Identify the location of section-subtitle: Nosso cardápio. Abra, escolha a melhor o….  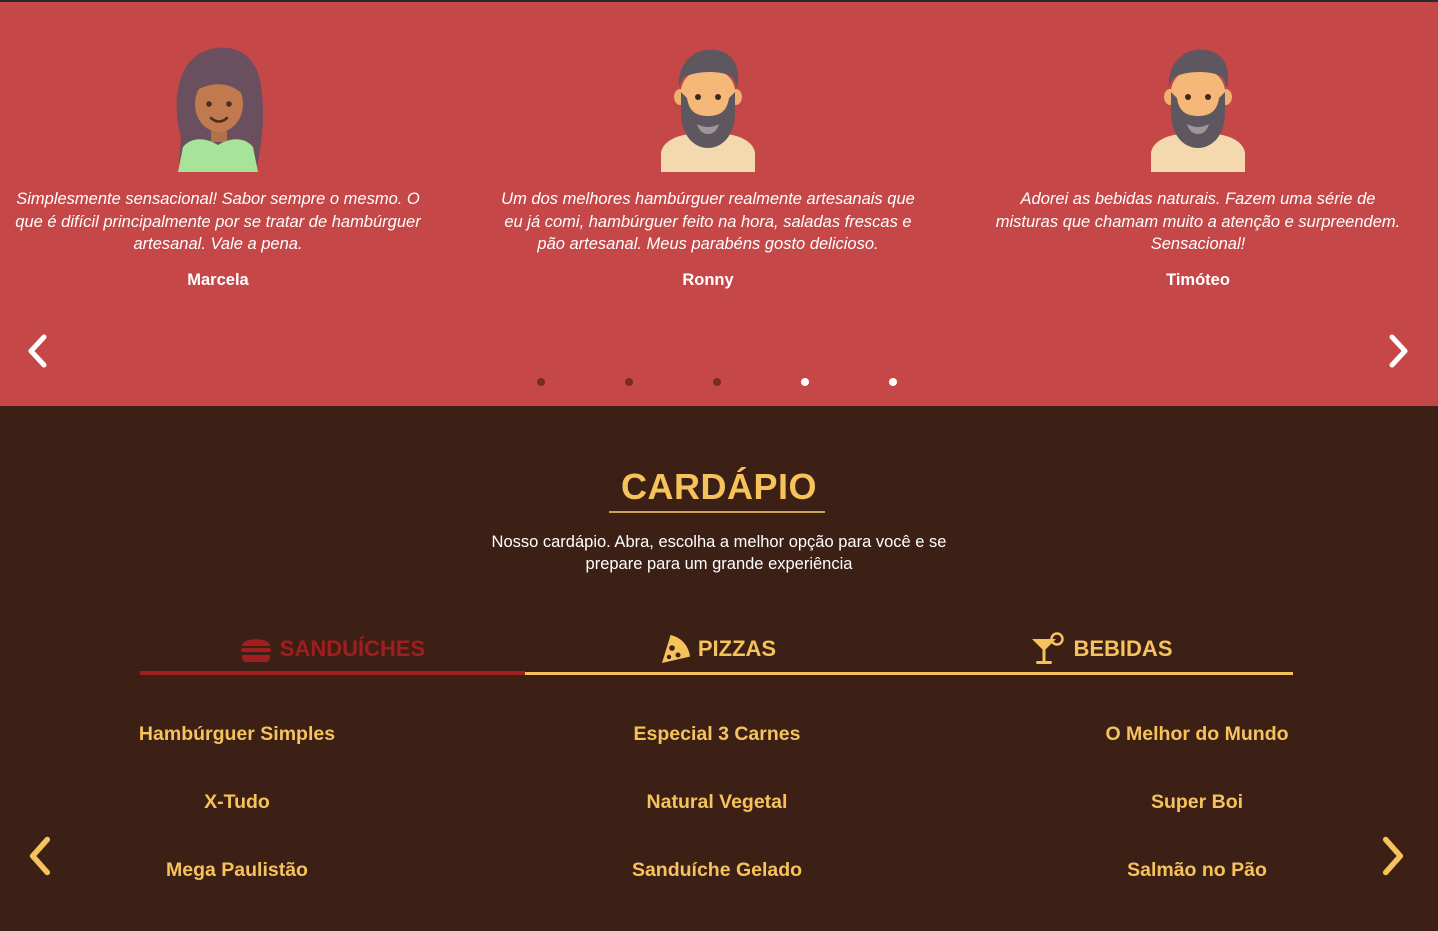
(719, 553).